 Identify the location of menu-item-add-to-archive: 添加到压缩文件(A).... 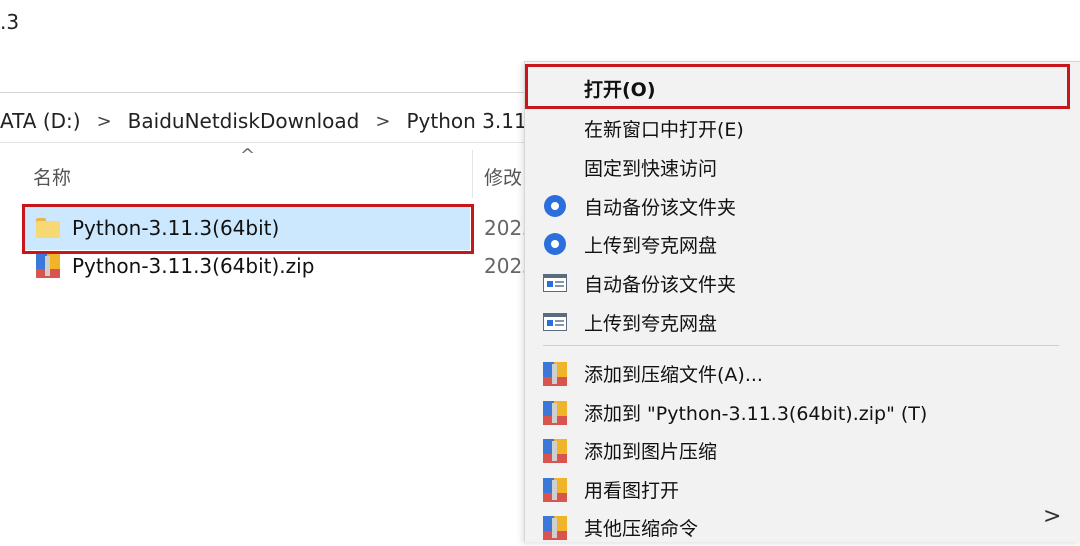
(802, 373).